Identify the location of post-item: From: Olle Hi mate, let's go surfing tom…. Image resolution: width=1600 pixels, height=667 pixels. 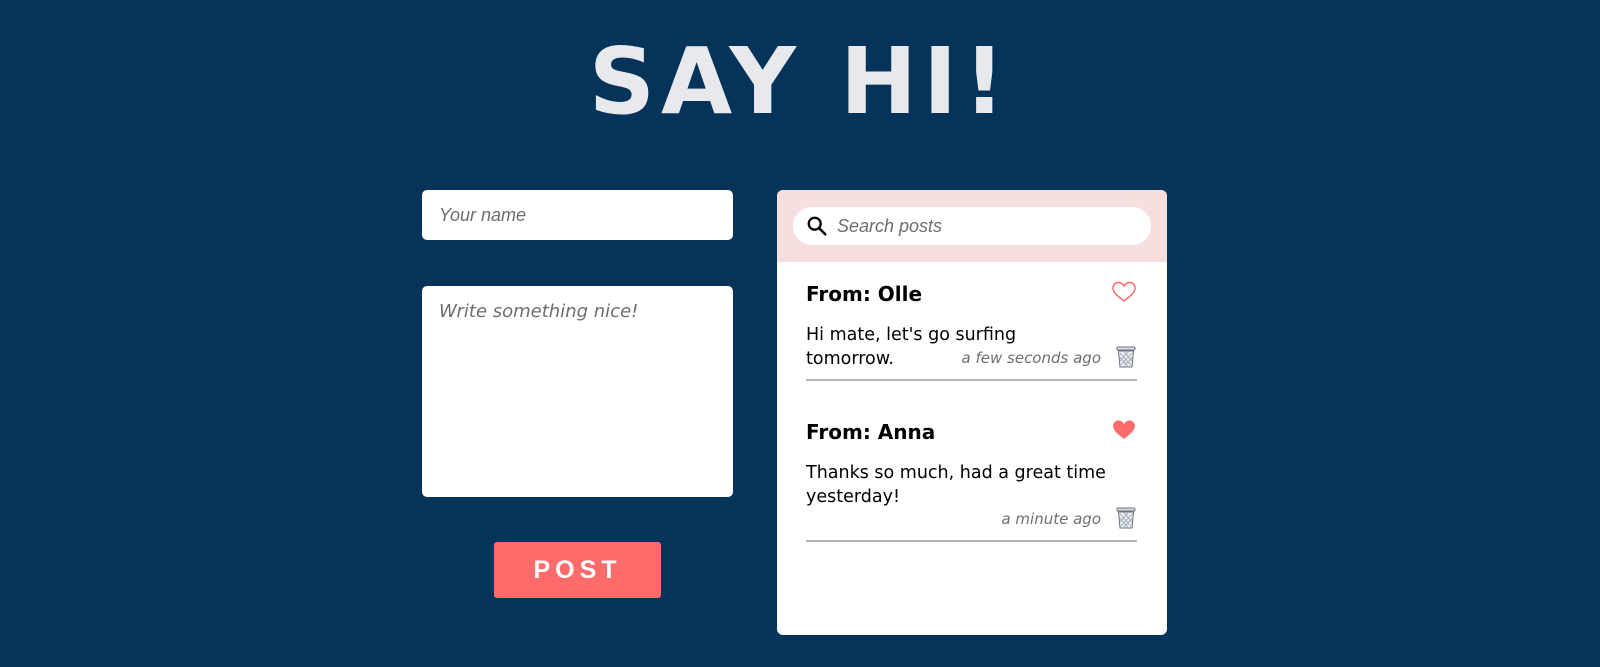
(971, 331).